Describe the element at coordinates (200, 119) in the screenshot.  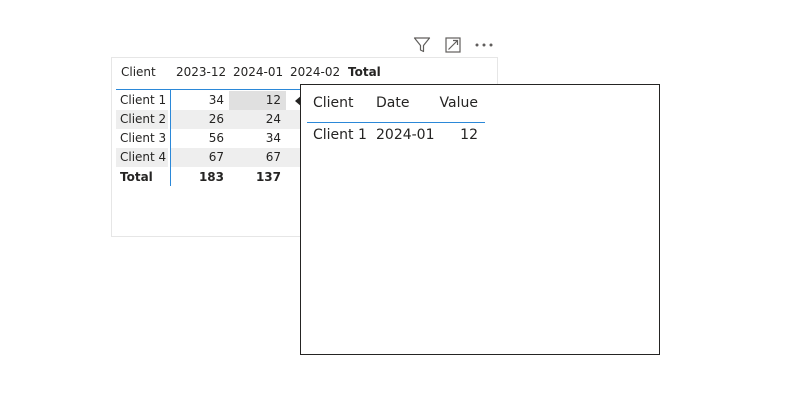
I see `value-cell: 26` at that location.